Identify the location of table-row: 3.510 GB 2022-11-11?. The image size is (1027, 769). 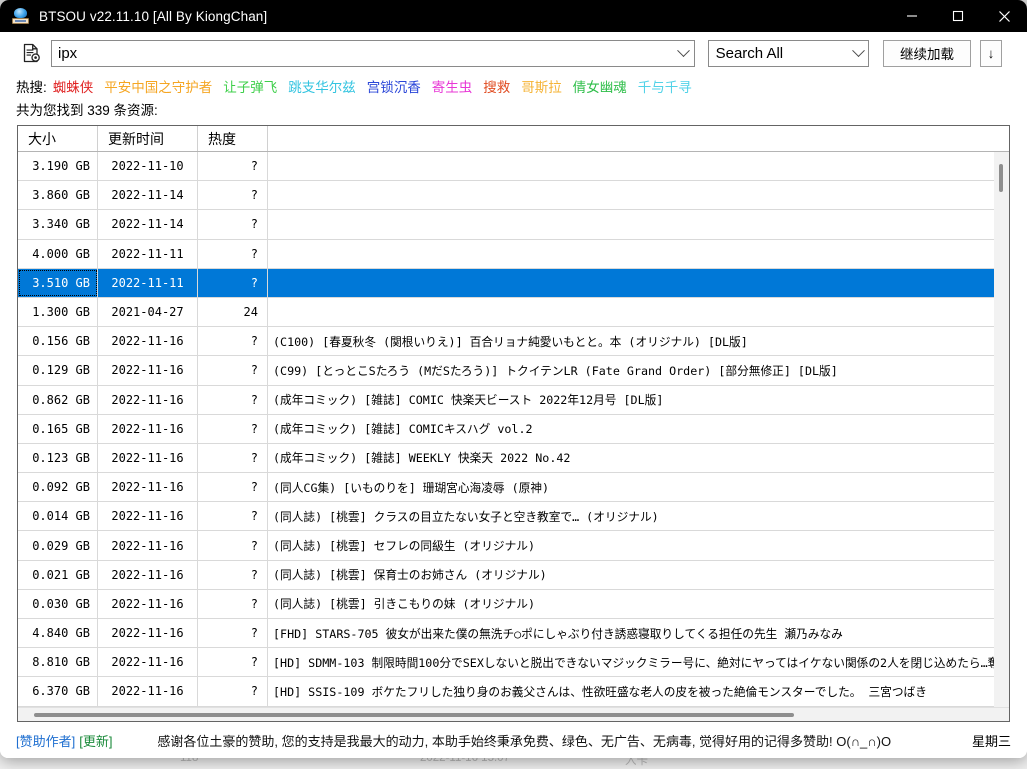
(513, 283).